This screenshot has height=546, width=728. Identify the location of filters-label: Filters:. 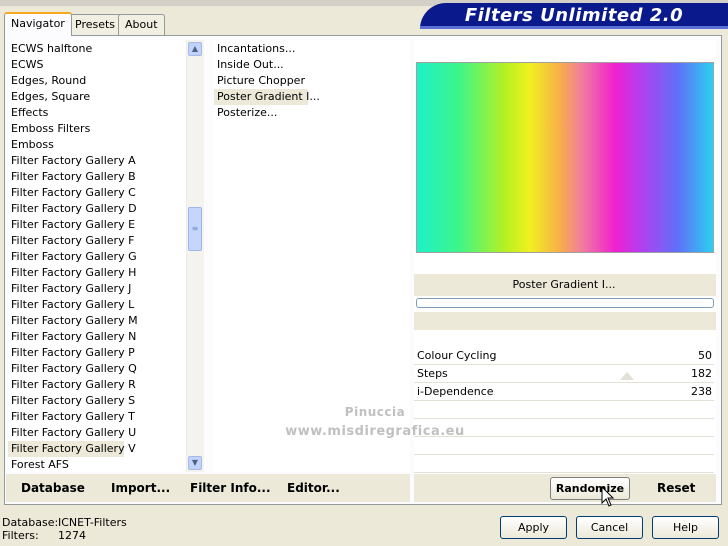
(20, 535).